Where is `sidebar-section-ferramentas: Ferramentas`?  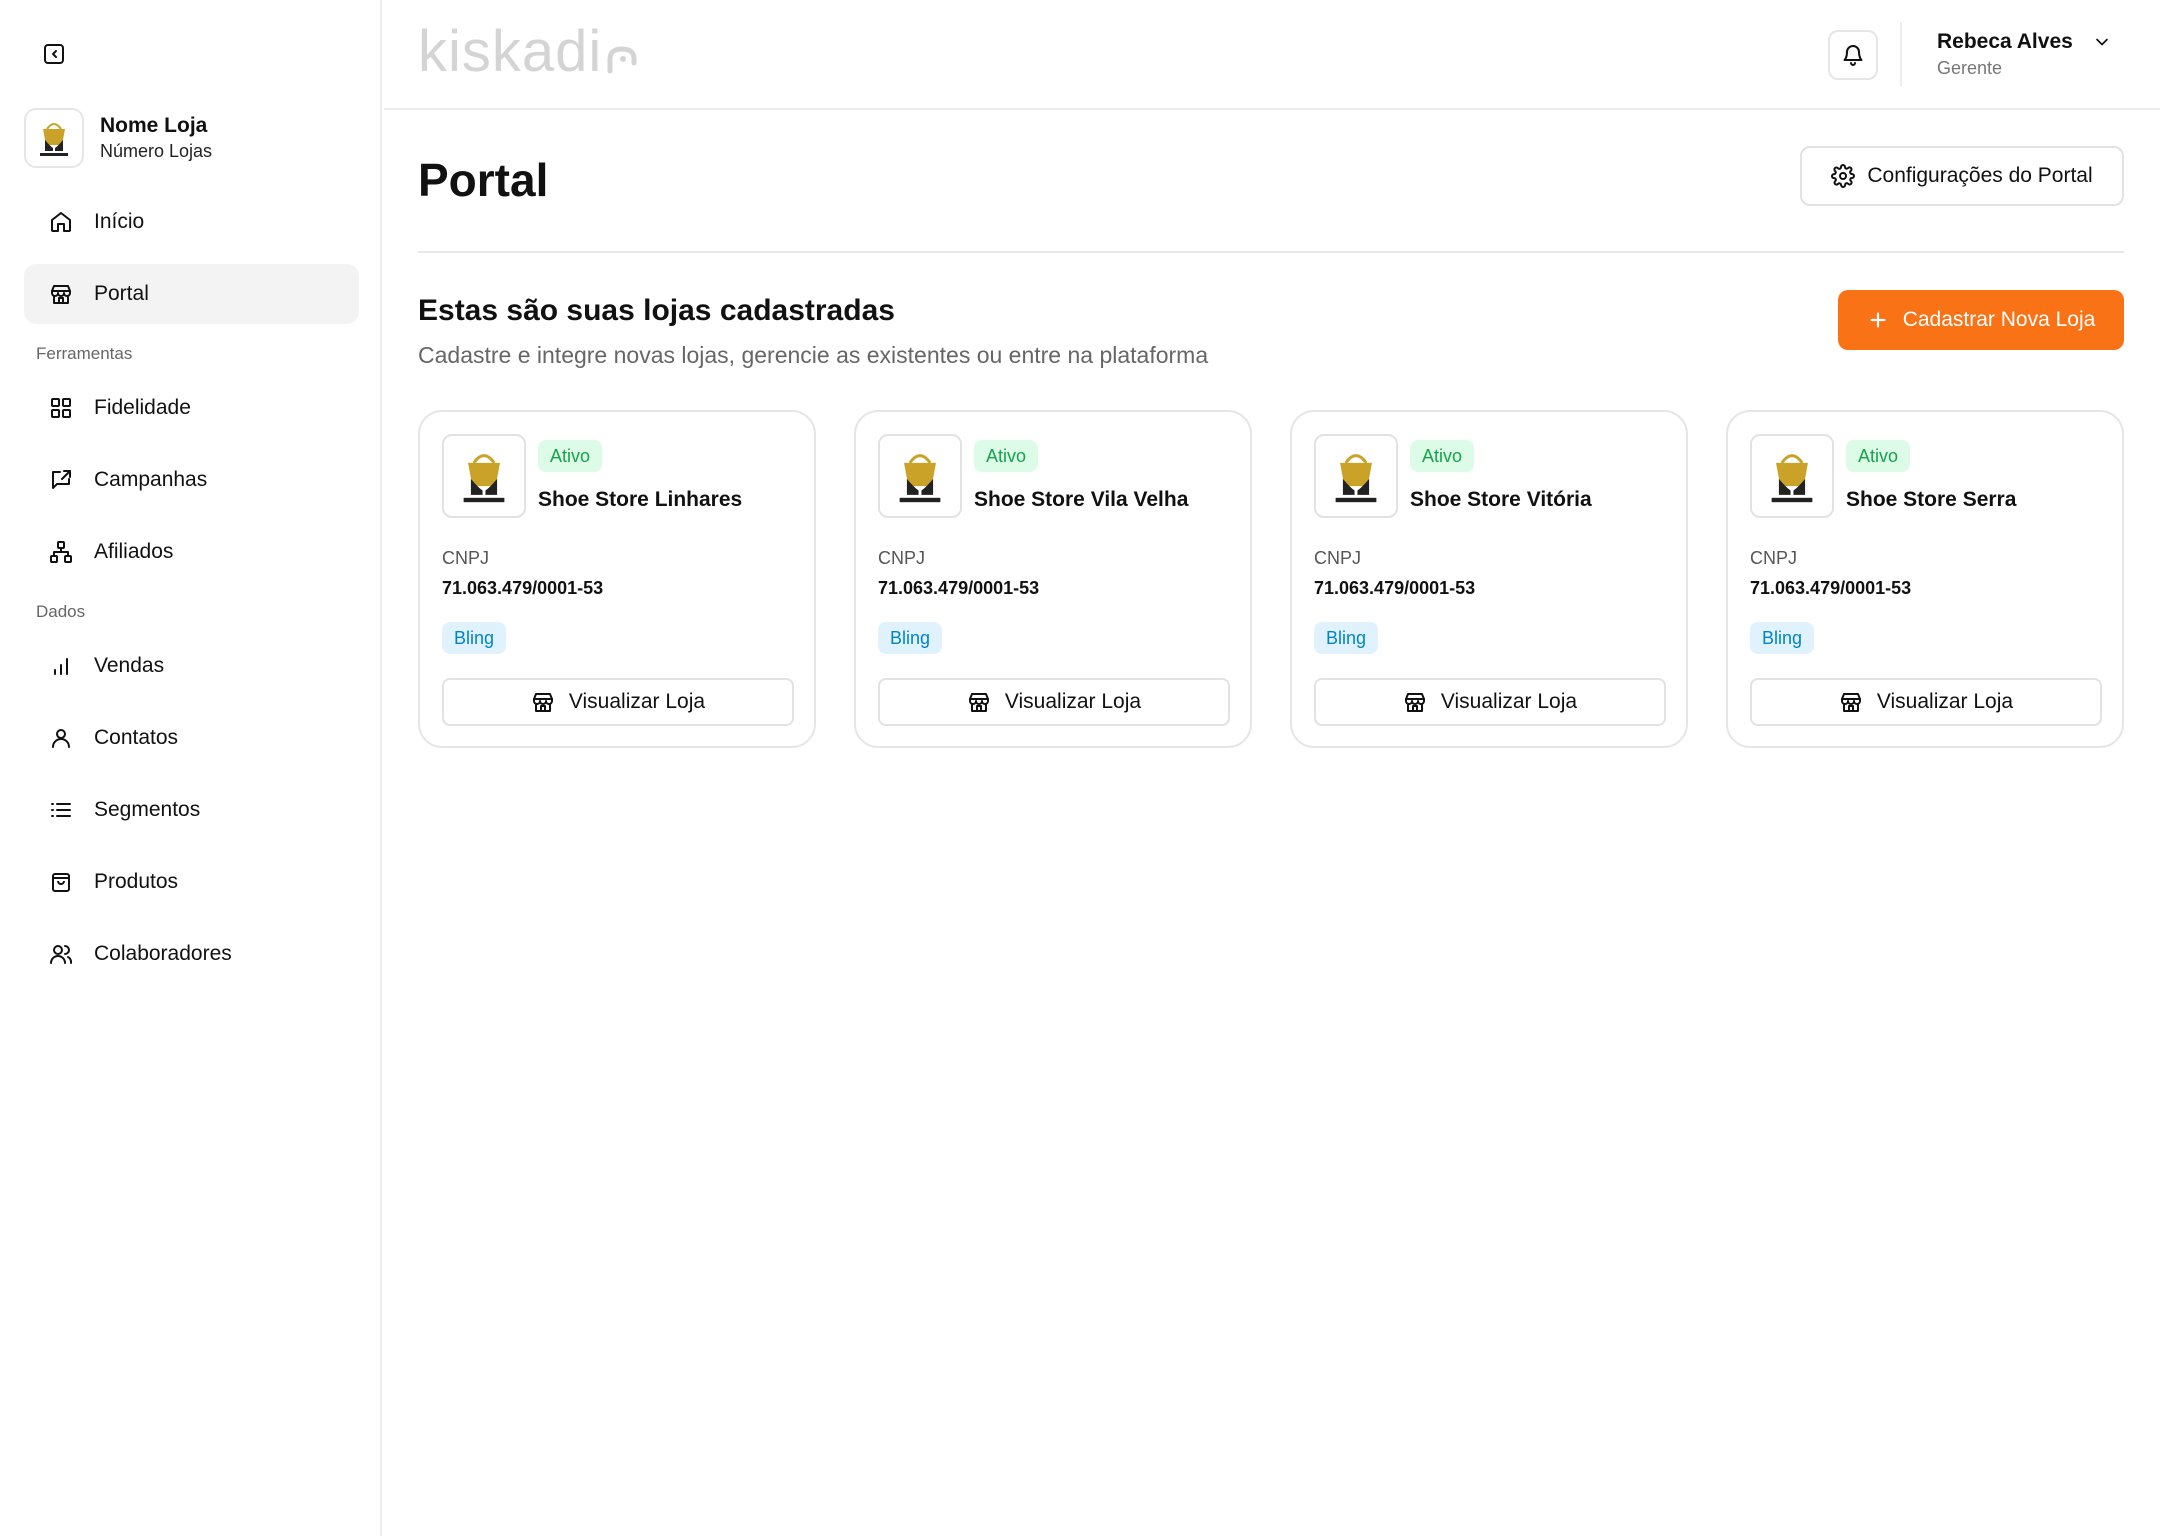
sidebar-section-ferramentas: Ferramentas is located at coordinates (84, 353).